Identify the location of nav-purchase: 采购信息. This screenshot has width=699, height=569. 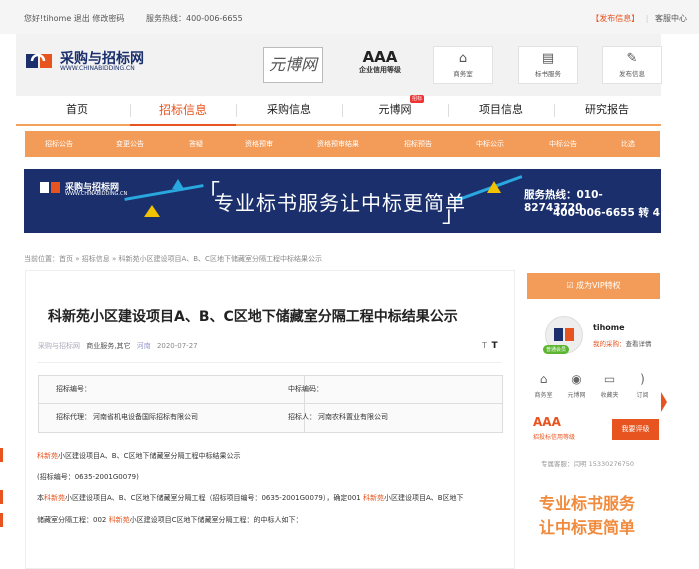
(289, 110).